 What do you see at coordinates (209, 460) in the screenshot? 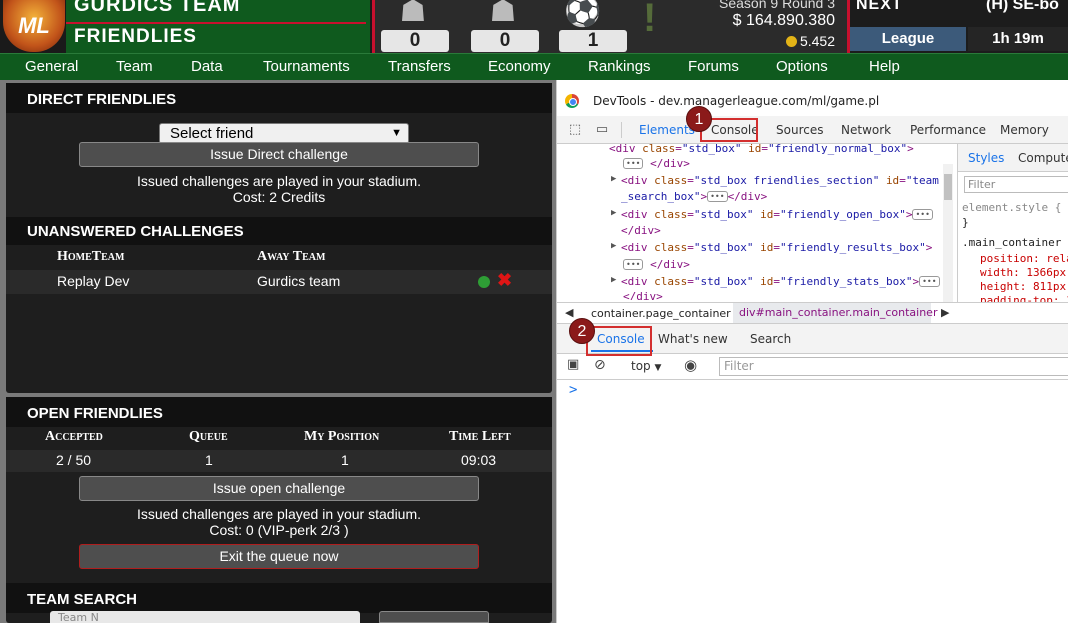
I see `queue-cell: 1` at bounding box center [209, 460].